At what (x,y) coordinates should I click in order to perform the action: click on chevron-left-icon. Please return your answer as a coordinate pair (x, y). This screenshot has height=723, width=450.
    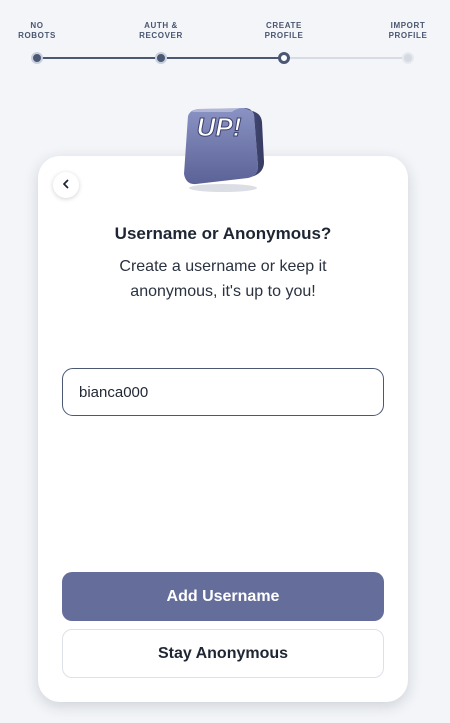
    Looking at the image, I should click on (66, 185).